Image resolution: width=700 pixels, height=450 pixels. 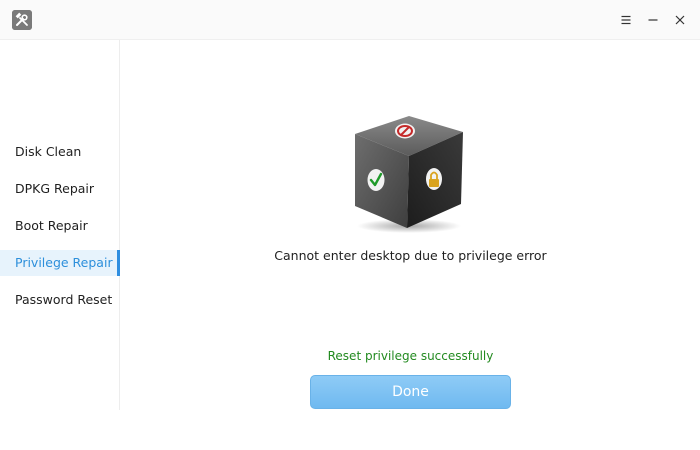 What do you see at coordinates (60, 189) in the screenshot?
I see `sidebar-item-dpkg-repair: DPKG Repair` at bounding box center [60, 189].